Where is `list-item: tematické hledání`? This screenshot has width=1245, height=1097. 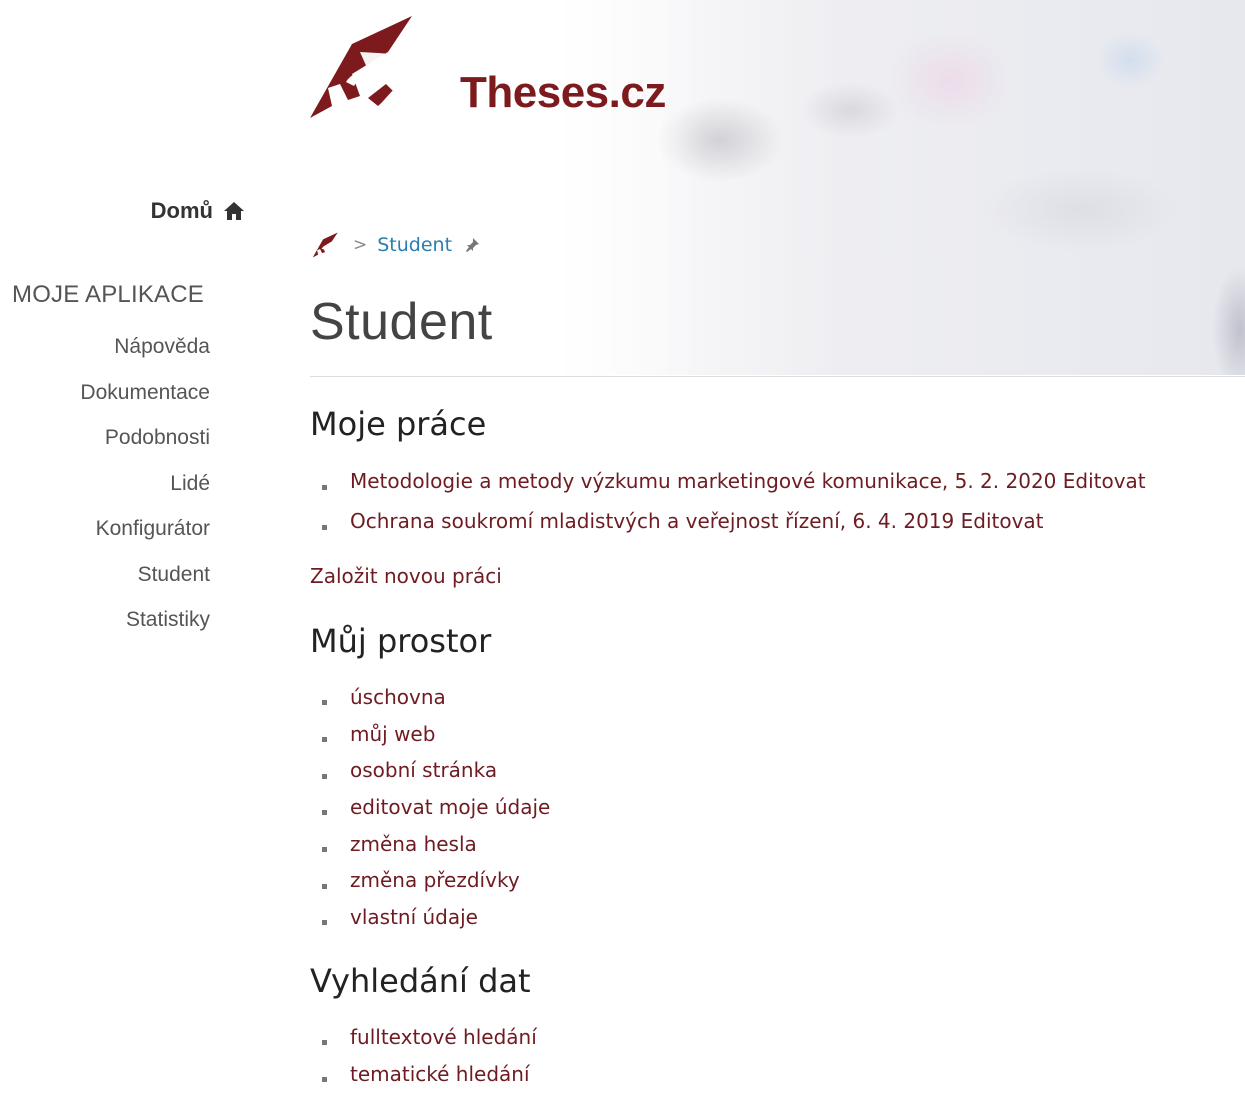
list-item: tematické hledání is located at coordinates (429, 1079).